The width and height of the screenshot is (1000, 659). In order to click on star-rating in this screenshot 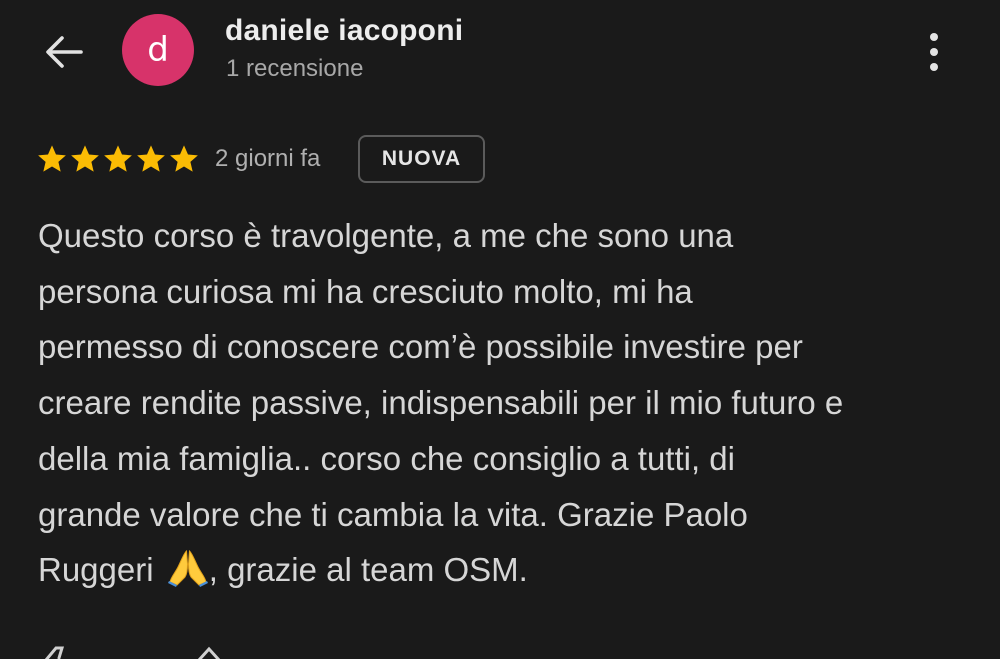, I will do `click(118, 159)`.